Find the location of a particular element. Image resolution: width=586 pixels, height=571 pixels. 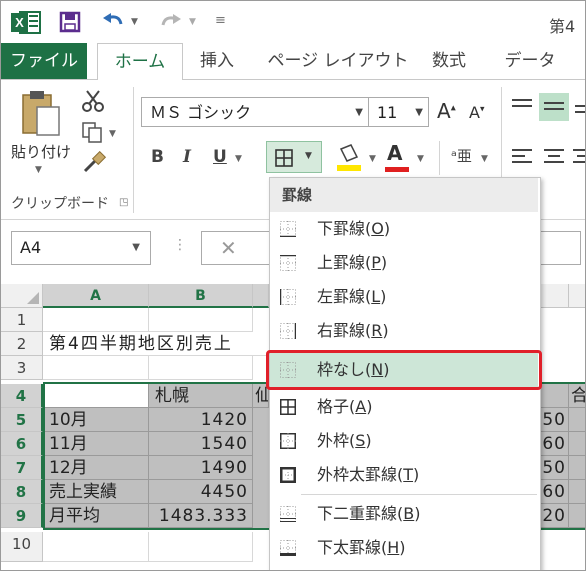

menu-item-all-borders: 格子(A) is located at coordinates (404, 407).